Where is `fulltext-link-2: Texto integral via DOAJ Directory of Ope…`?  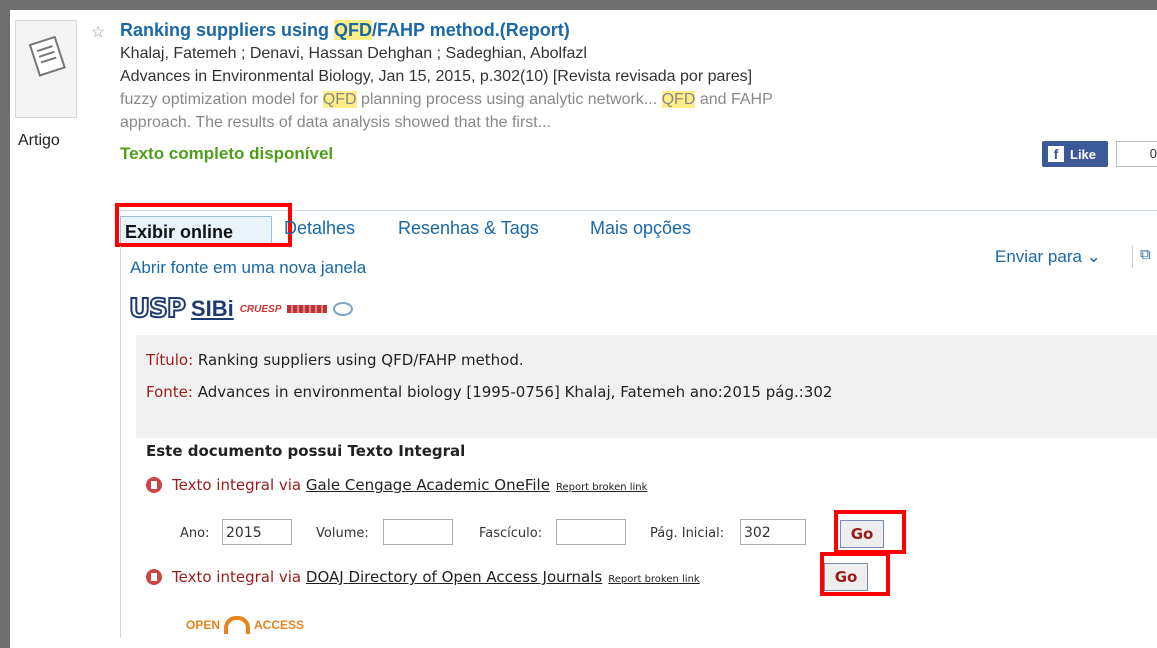 fulltext-link-2: Texto integral via DOAJ Directory of Ope… is located at coordinates (423, 577).